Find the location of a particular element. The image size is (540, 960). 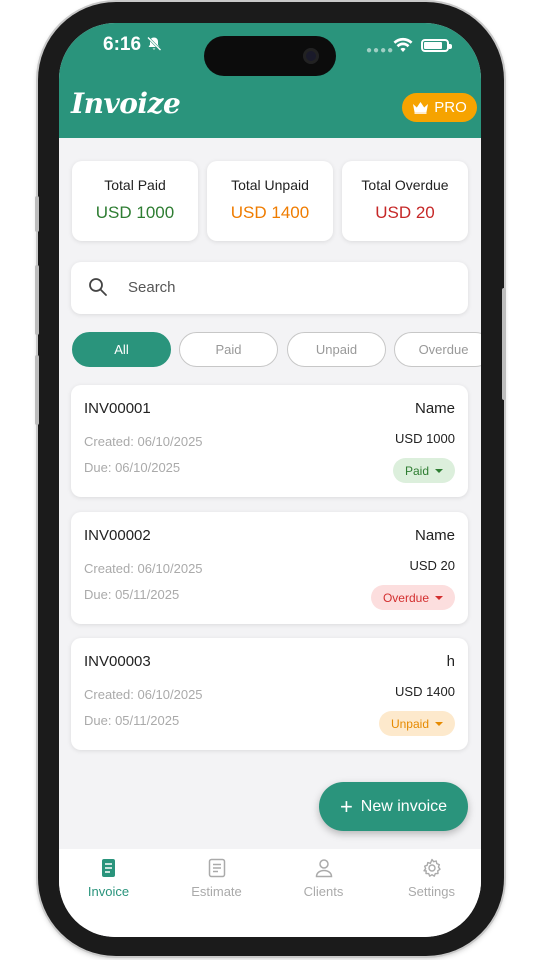

wifi-icon is located at coordinates (403, 44).